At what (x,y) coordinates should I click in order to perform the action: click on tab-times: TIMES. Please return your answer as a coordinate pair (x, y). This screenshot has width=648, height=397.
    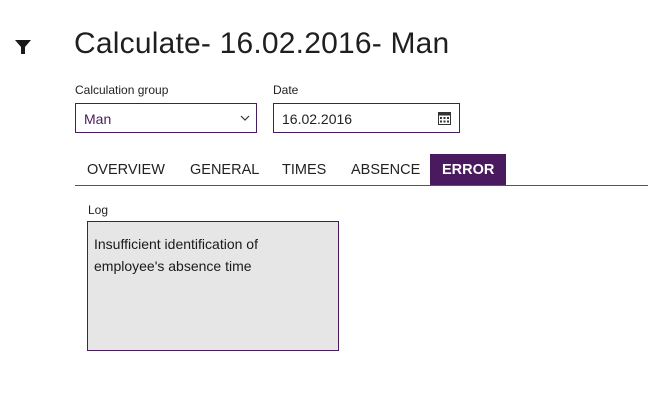
    Looking at the image, I should click on (304, 169).